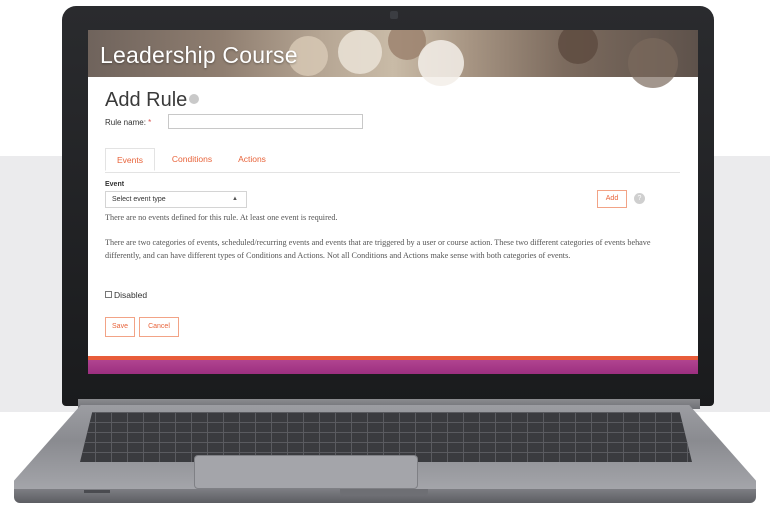 This screenshot has width=770, height=514. Describe the element at coordinates (146, 100) in the screenshot. I see `page-title-text: Add Rule` at that location.